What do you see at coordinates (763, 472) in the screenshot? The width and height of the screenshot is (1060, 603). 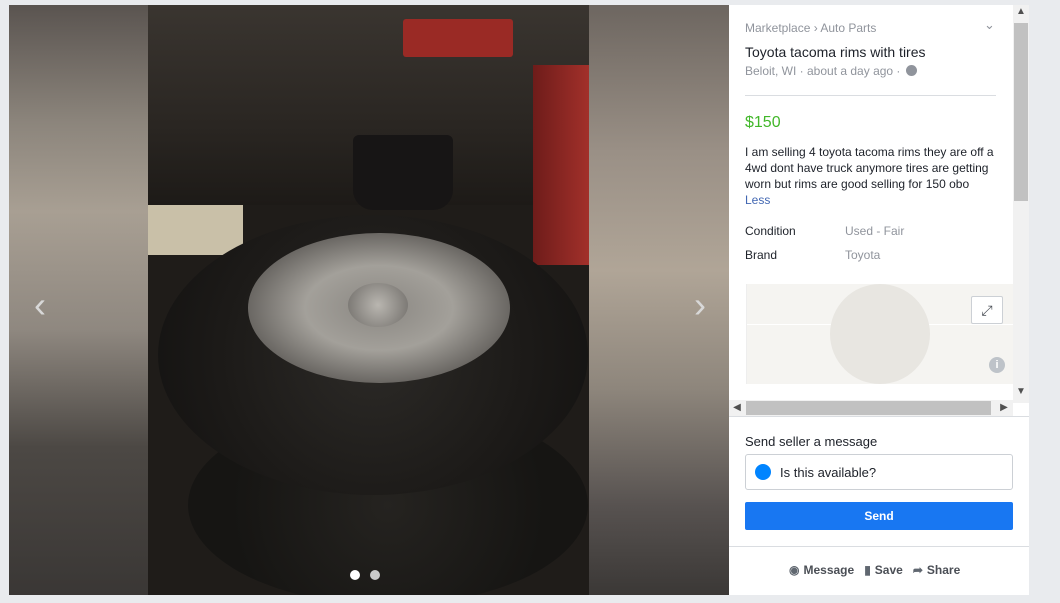 I see `messenger-icon` at bounding box center [763, 472].